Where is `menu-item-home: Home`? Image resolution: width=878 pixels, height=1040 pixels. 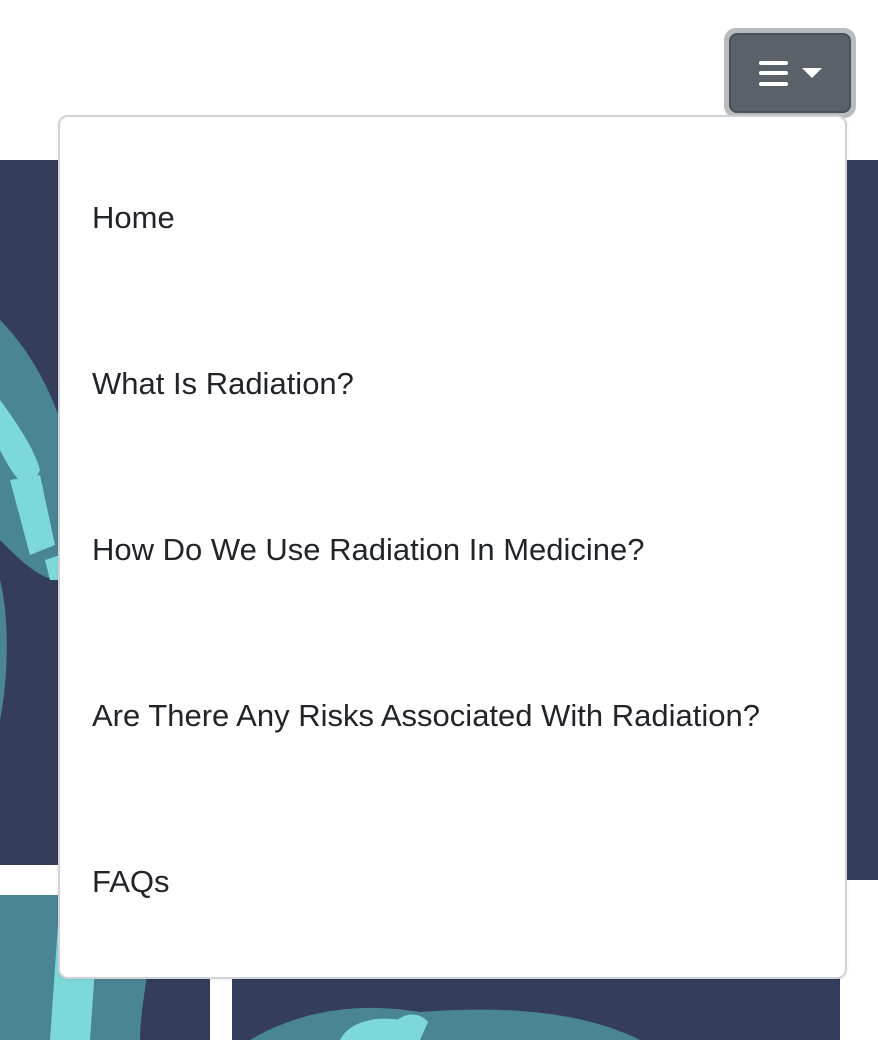 menu-item-home: Home is located at coordinates (133, 218).